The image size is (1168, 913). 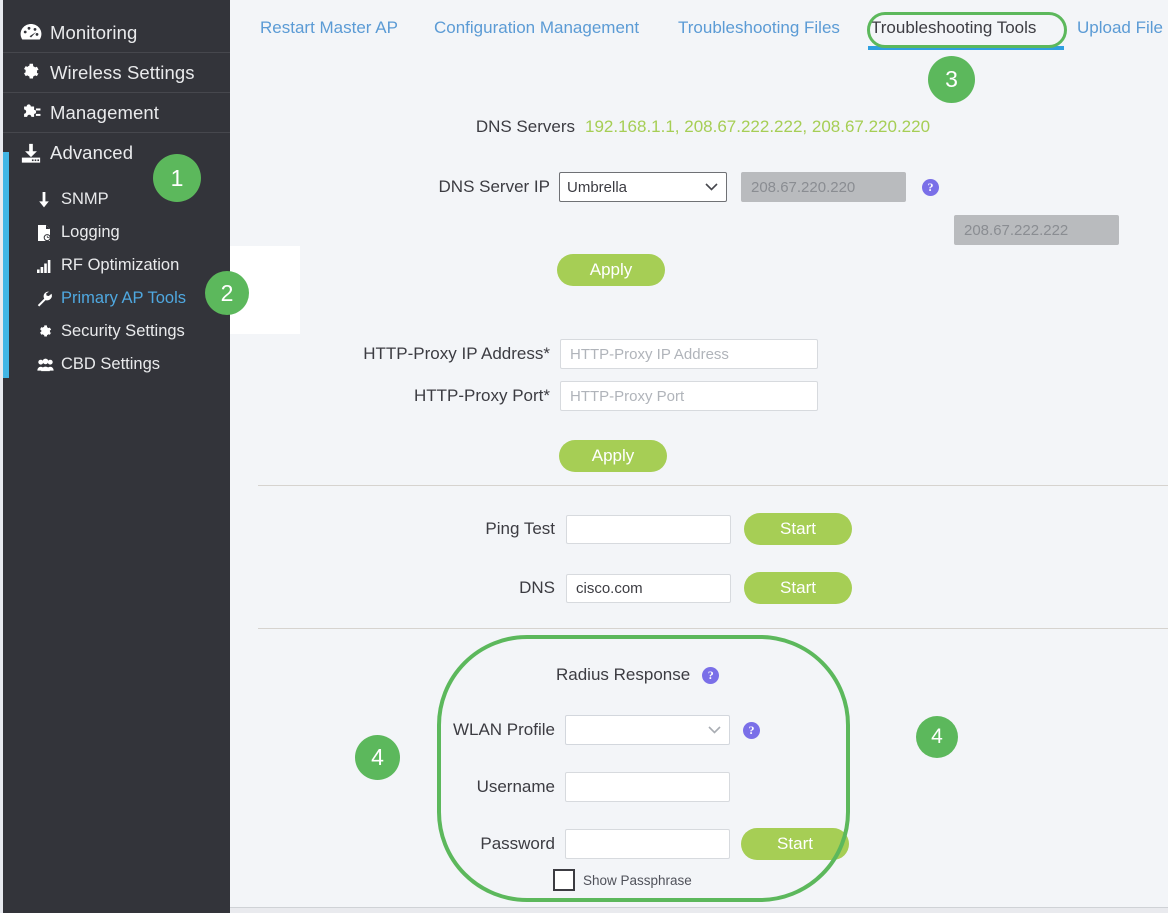 I want to click on tab-troubleshooting-files: Troubleshooting Files, so click(x=759, y=28).